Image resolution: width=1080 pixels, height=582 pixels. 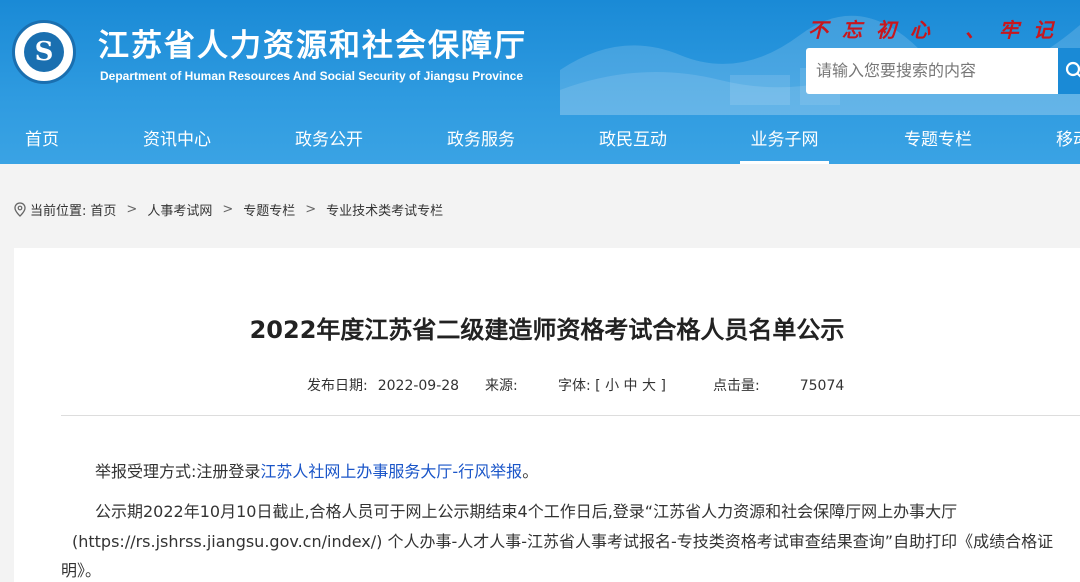 I want to click on breadcrumb-item-home: 首页, so click(x=103, y=209).